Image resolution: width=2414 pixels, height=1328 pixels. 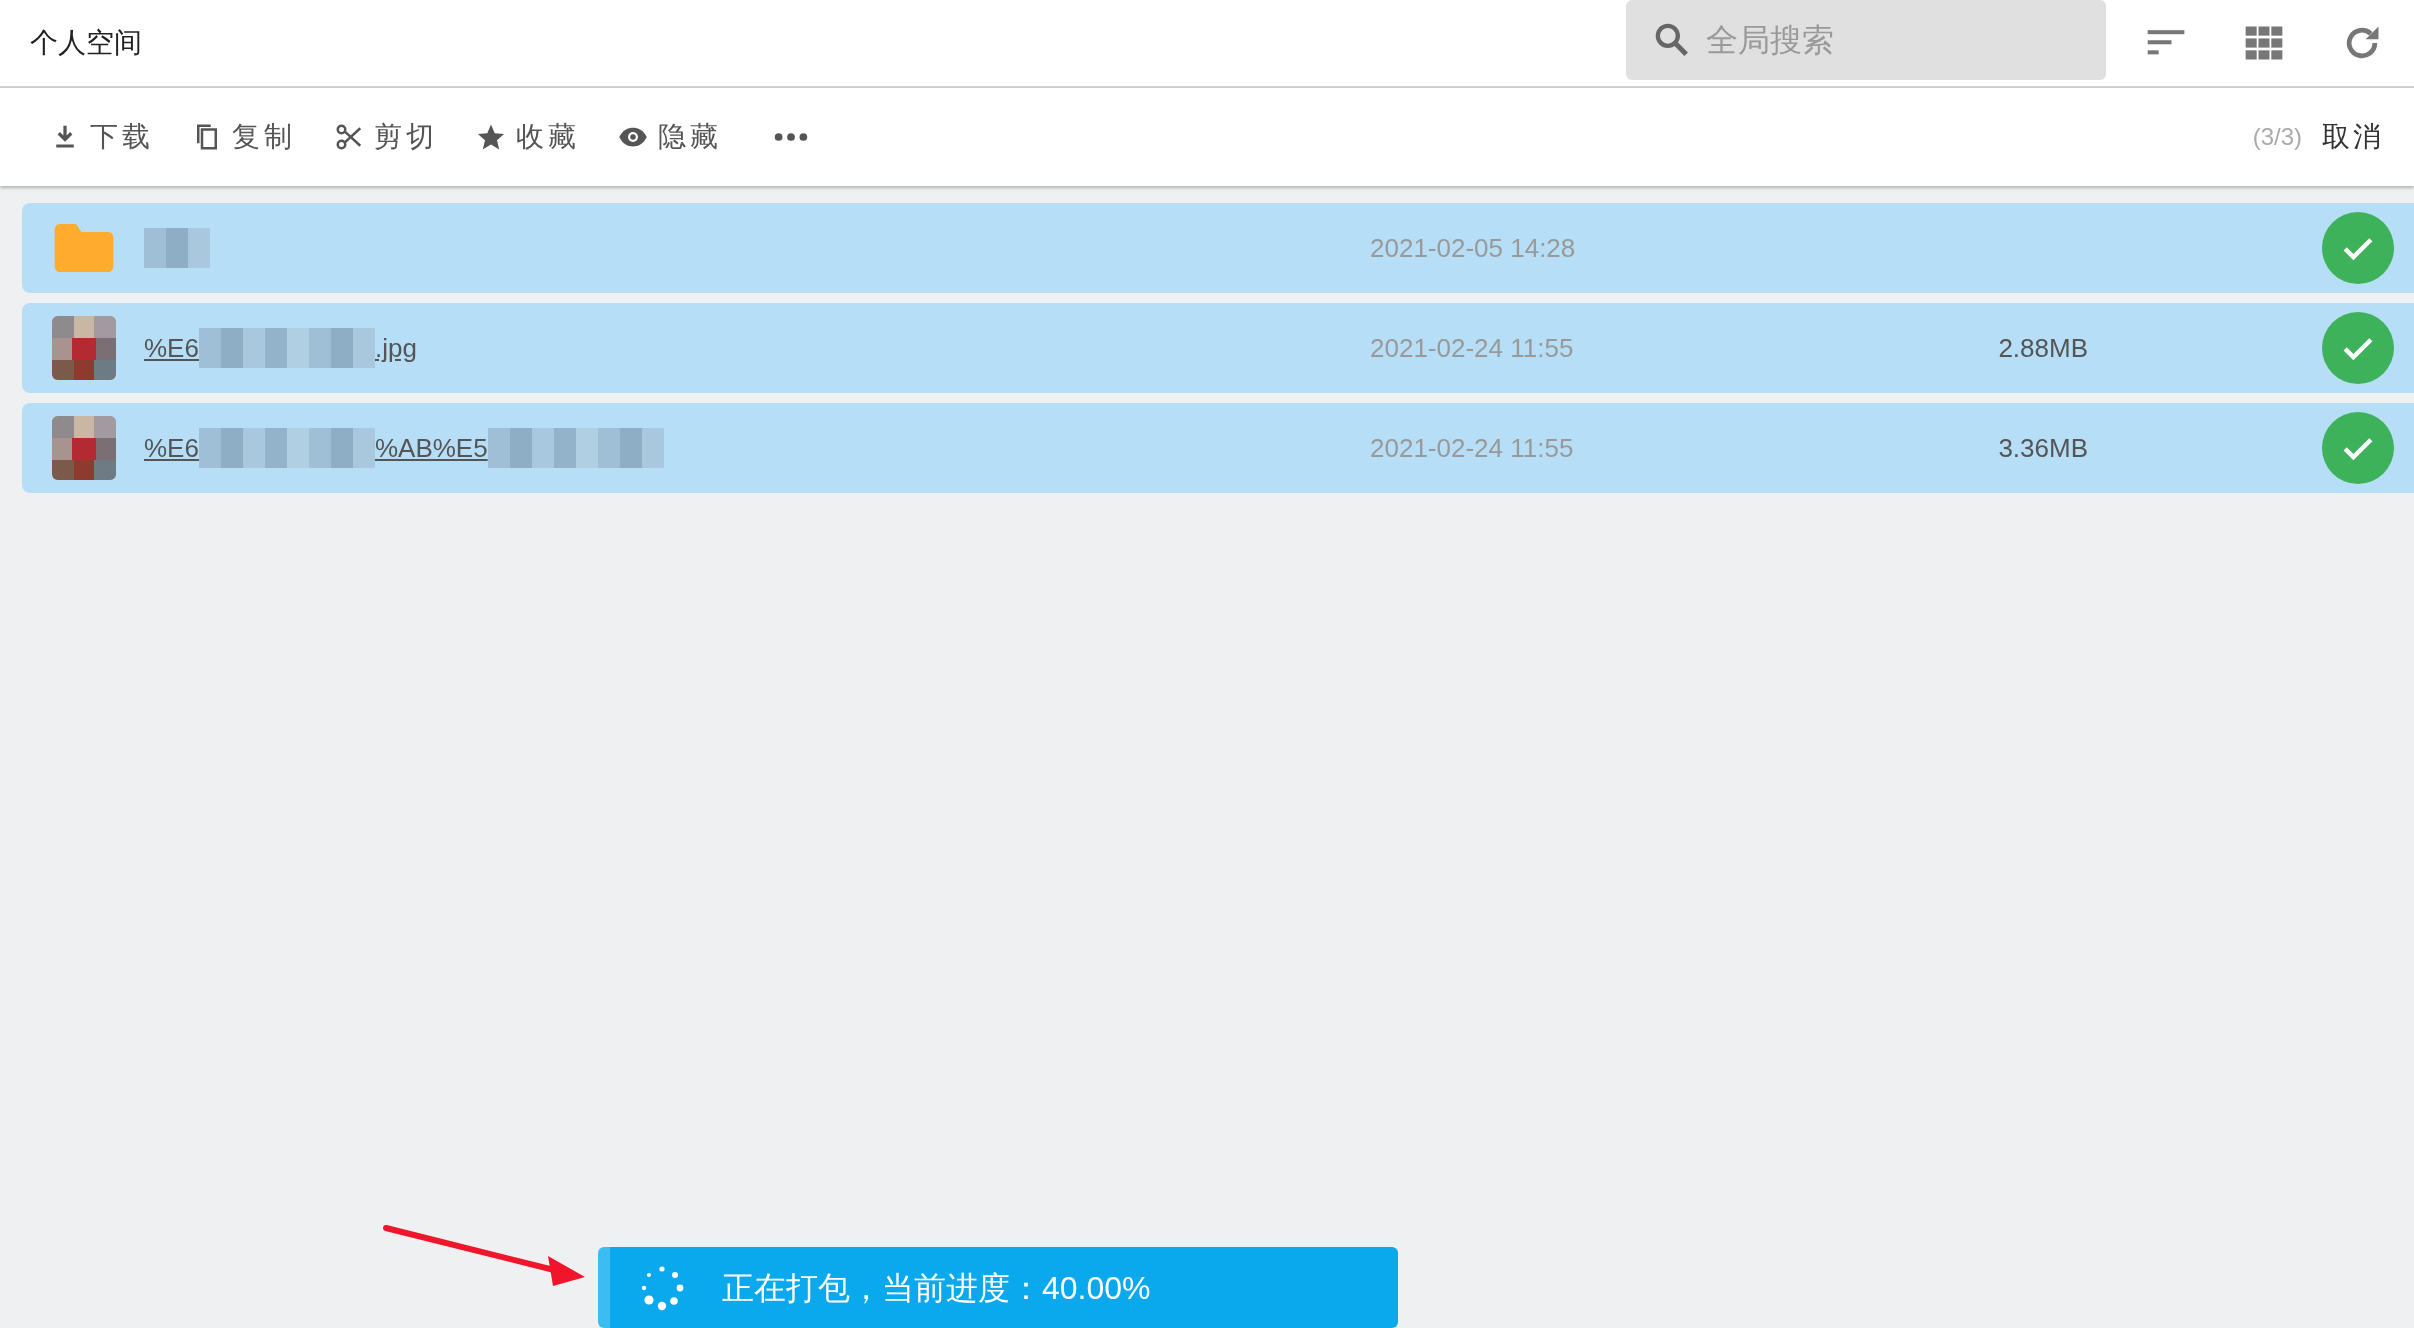 I want to click on cancel-button: 取消, so click(x=2353, y=137).